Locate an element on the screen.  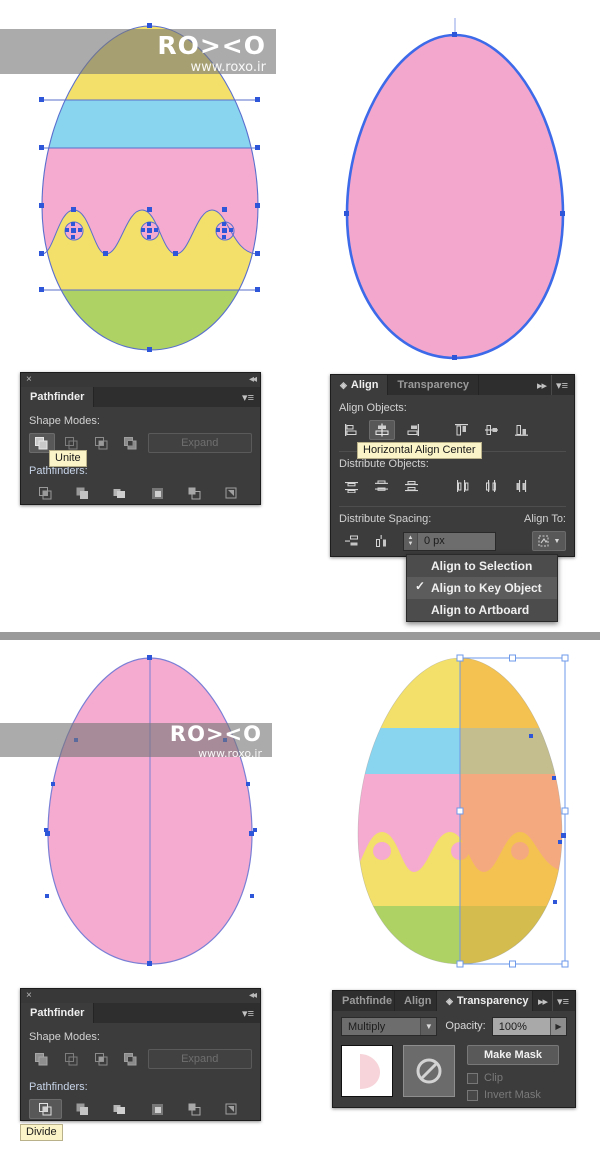
menu-item-align-to-artboard: Align to Artboard is located at coordinates (482, 610).